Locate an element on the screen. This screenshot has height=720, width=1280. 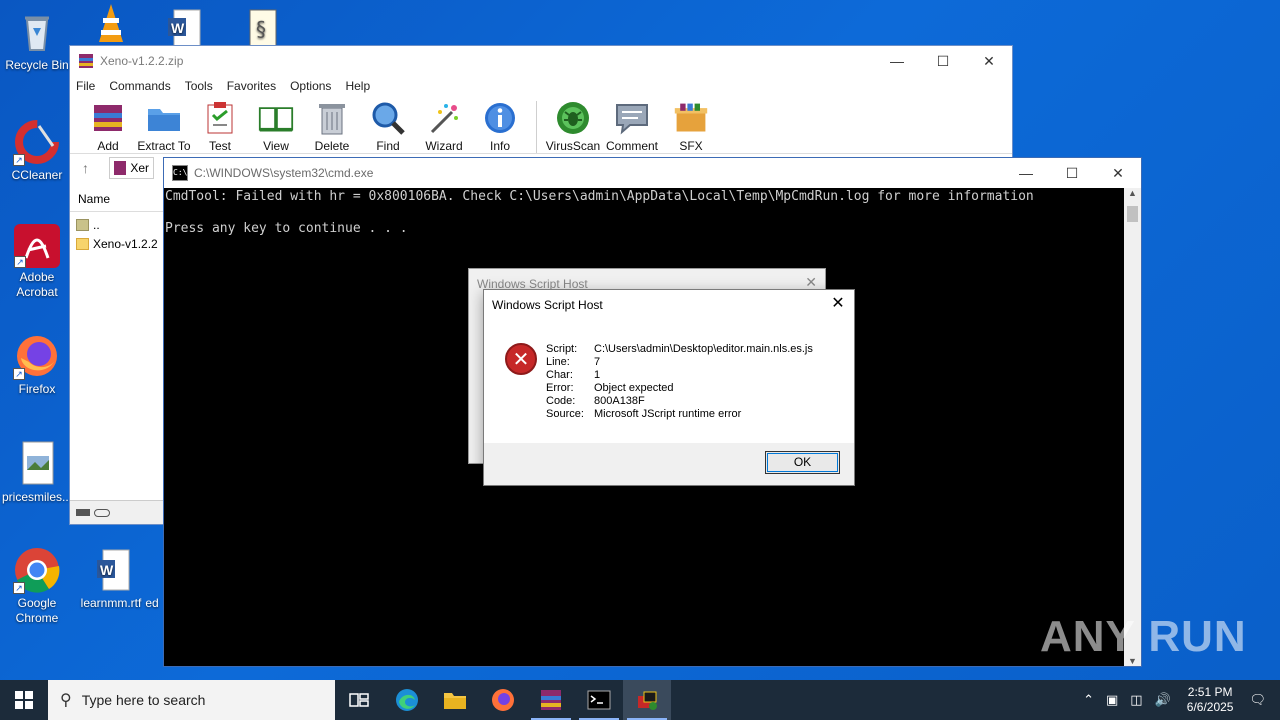
desktop-icon-label: Firefox is located at coordinates (37, 389).